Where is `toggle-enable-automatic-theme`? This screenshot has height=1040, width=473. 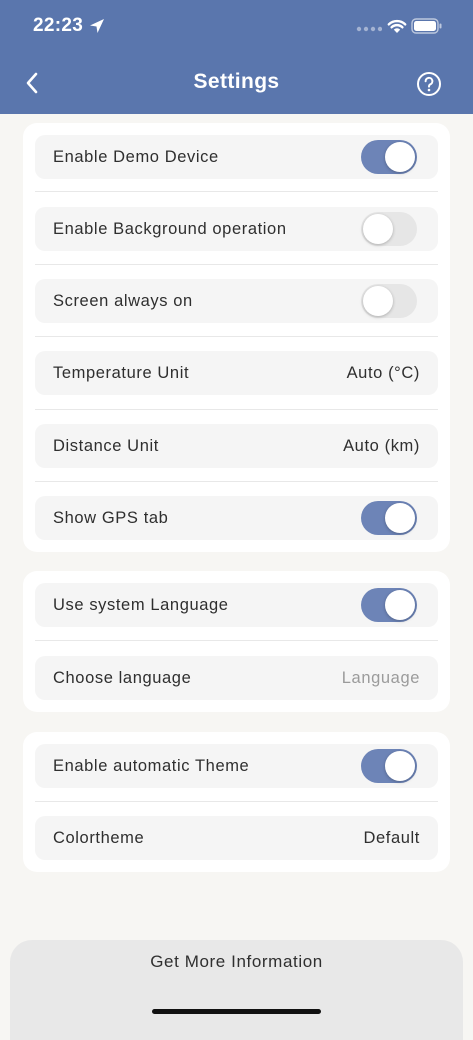 toggle-enable-automatic-theme is located at coordinates (389, 766).